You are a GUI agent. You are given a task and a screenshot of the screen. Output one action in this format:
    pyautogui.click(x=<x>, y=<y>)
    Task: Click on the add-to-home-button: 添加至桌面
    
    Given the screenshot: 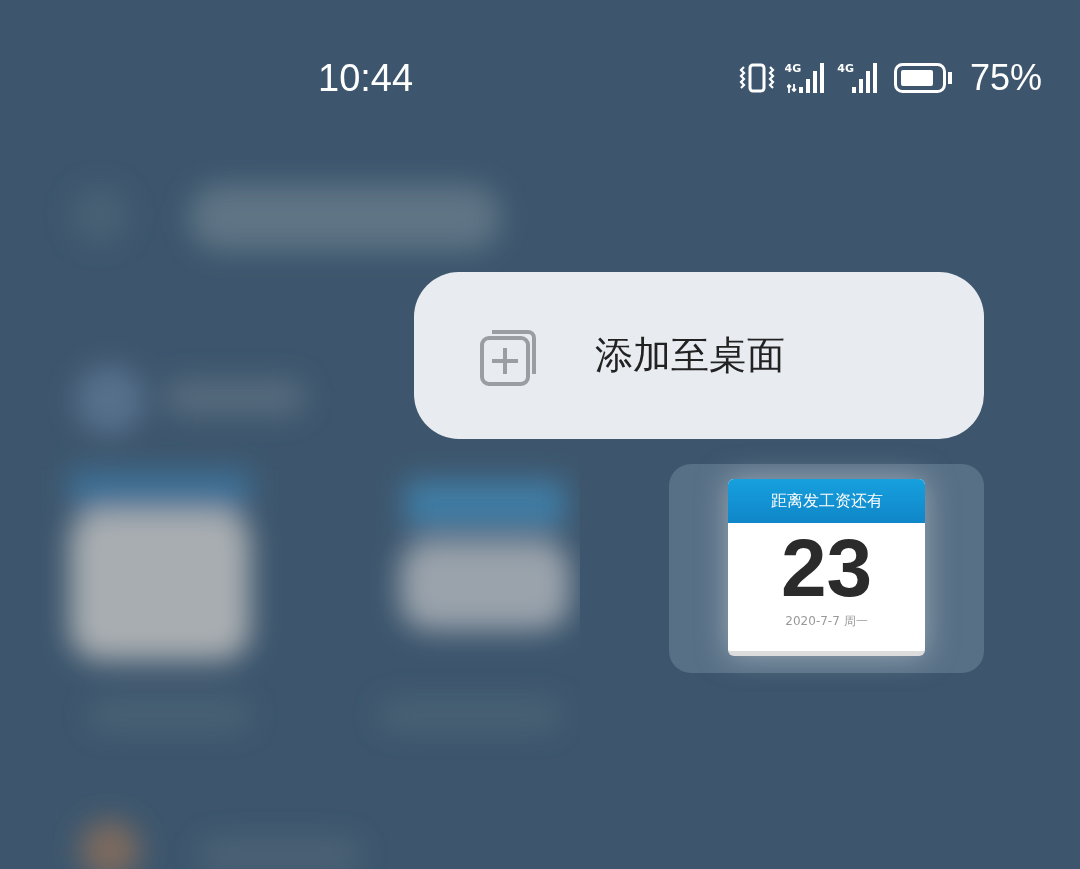 What is the action you would take?
    pyautogui.click(x=699, y=355)
    